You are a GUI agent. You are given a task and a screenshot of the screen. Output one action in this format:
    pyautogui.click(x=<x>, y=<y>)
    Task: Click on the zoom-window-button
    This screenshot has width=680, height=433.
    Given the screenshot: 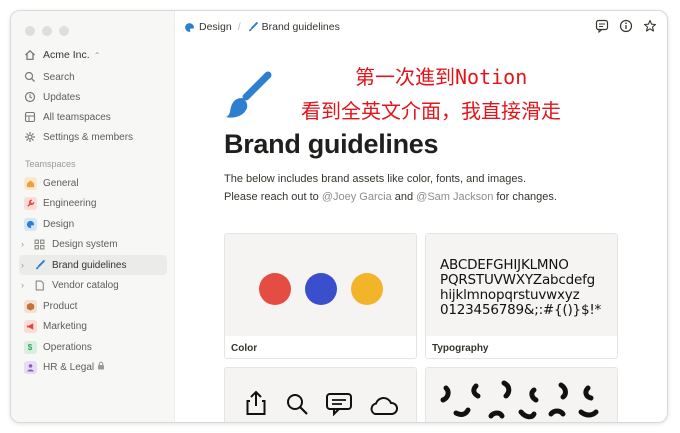 What is the action you would take?
    pyautogui.click(x=64, y=31)
    